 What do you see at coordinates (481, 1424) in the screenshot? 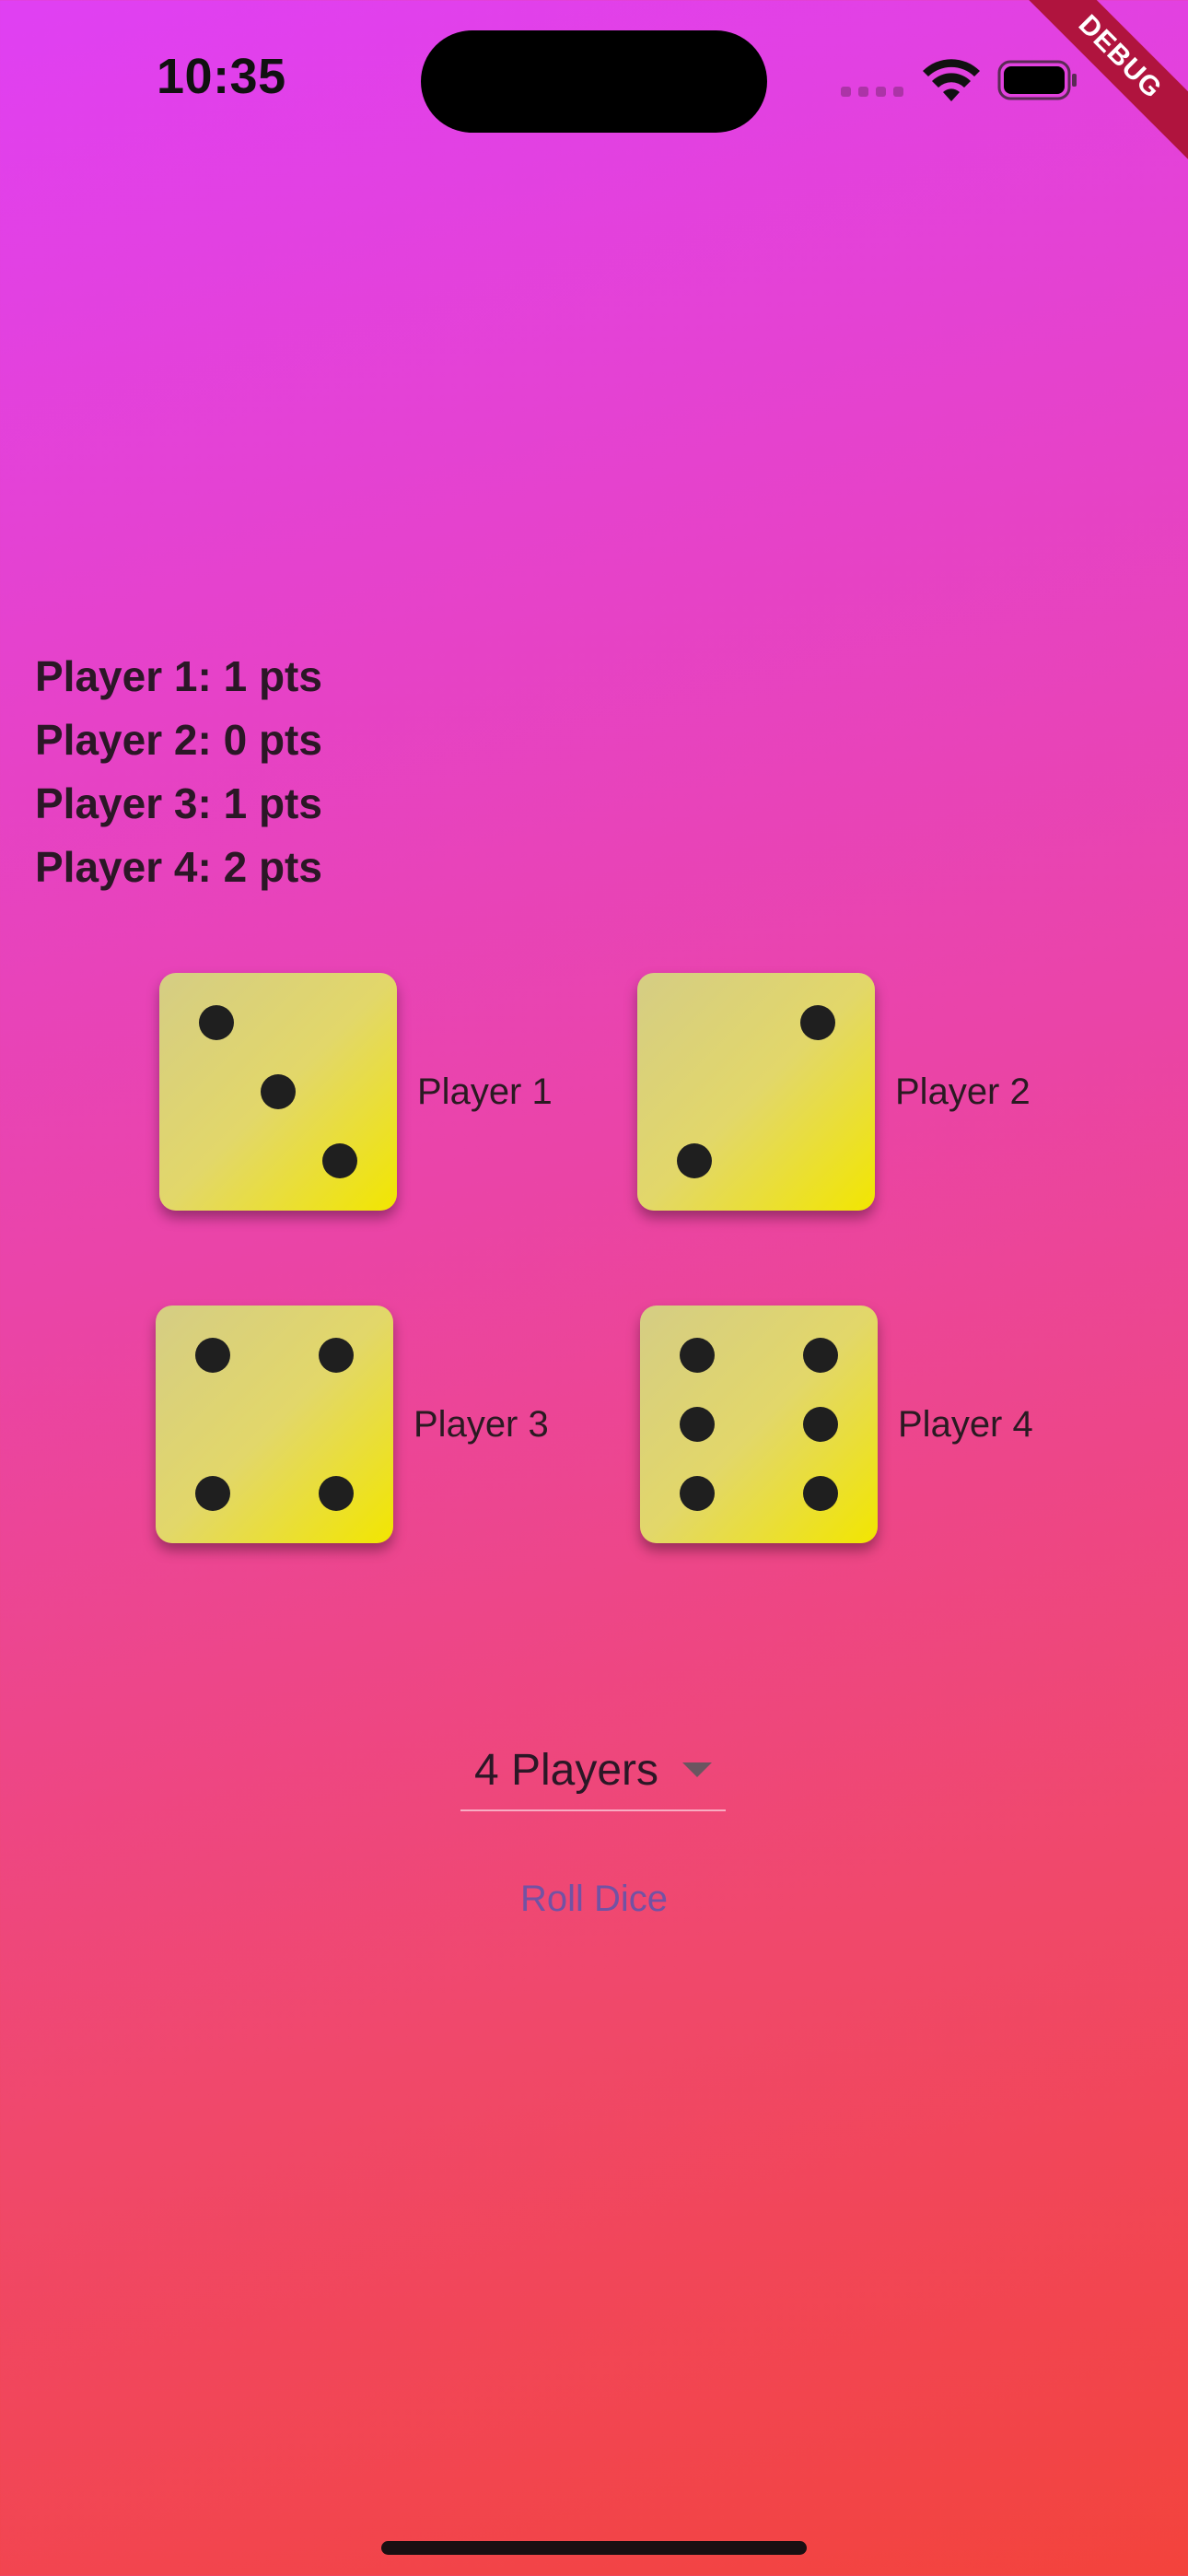
I see `player-3-label: Player 3` at bounding box center [481, 1424].